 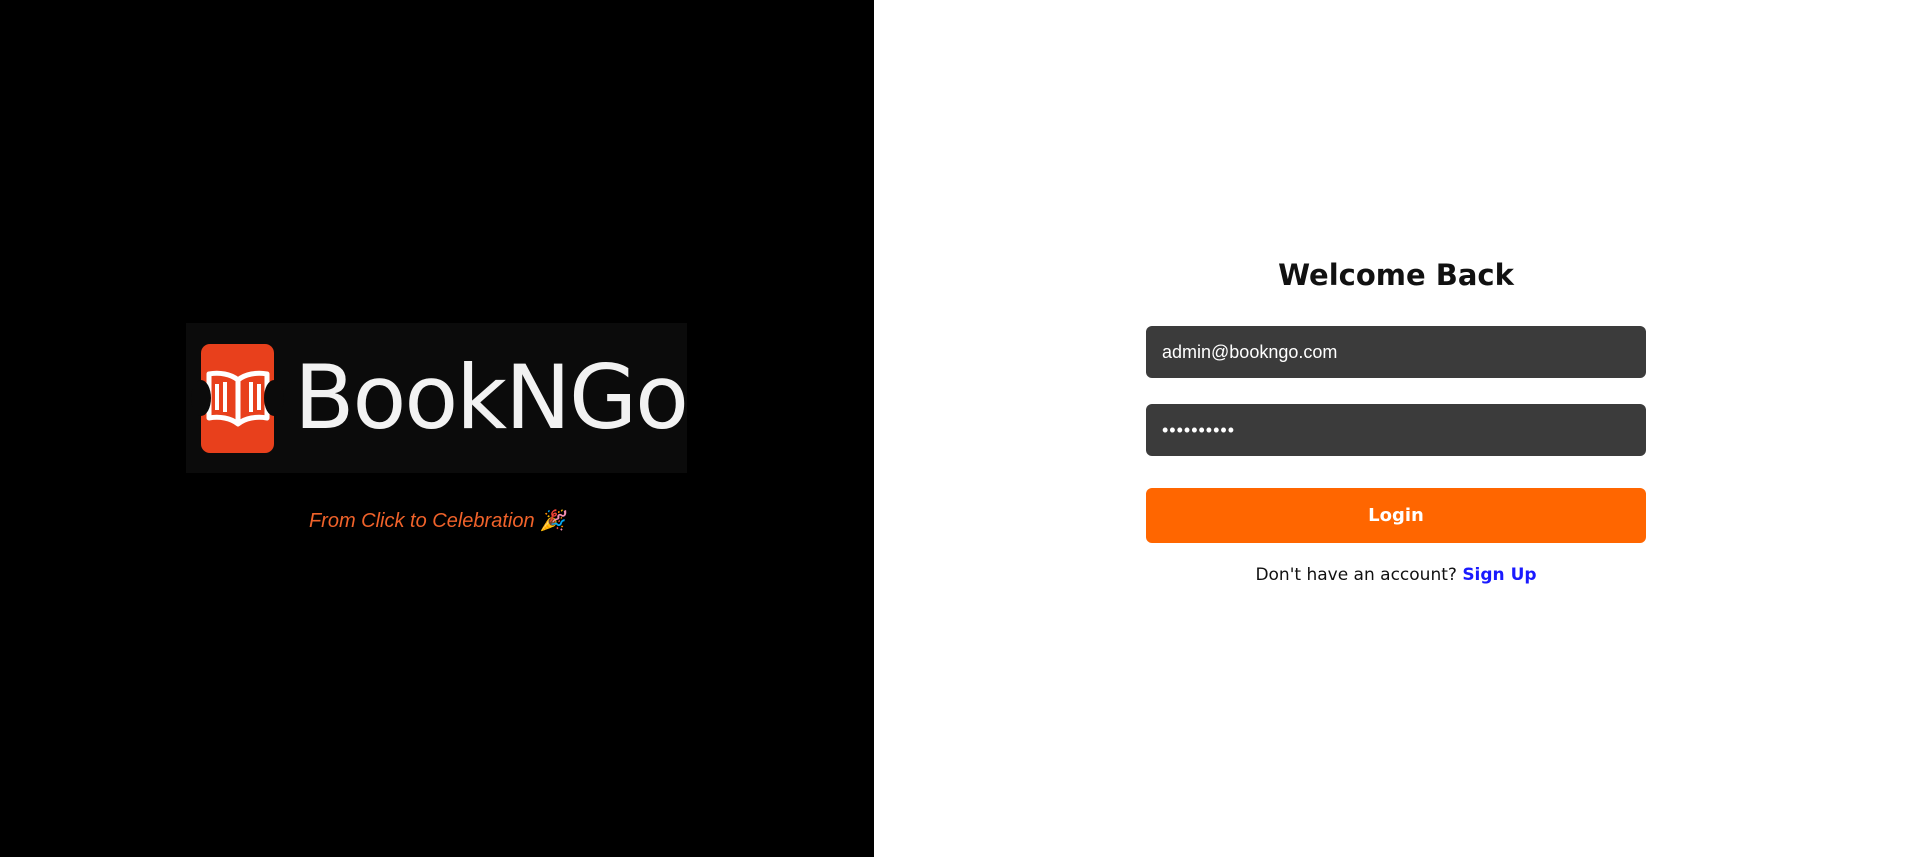 I want to click on open-book-ticket-icon, so click(x=237, y=398).